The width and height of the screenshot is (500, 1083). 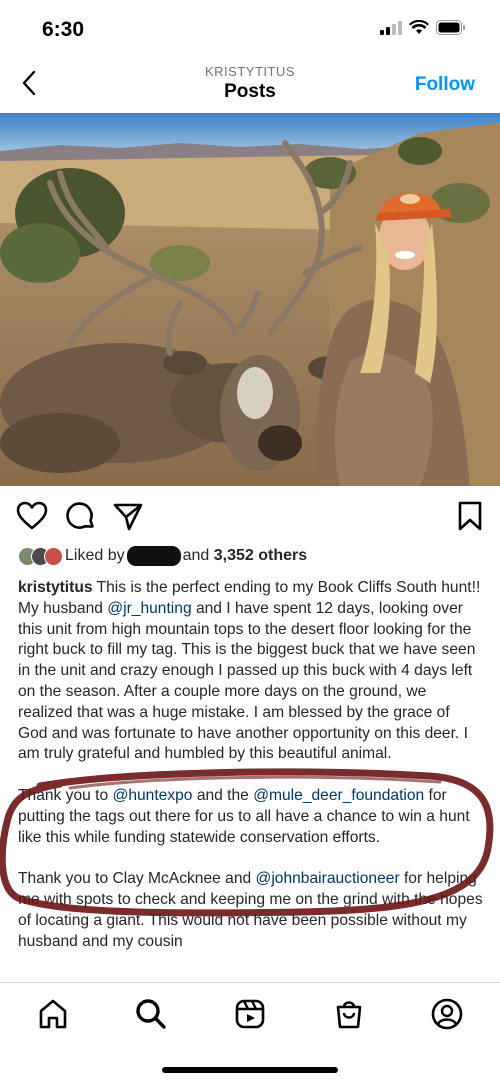 What do you see at coordinates (53, 556) in the screenshot?
I see `avatar` at bounding box center [53, 556].